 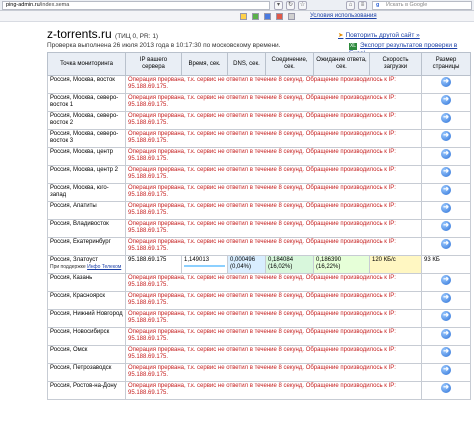 I want to click on download-speed-value: 120 КБ/с, so click(x=384, y=260).